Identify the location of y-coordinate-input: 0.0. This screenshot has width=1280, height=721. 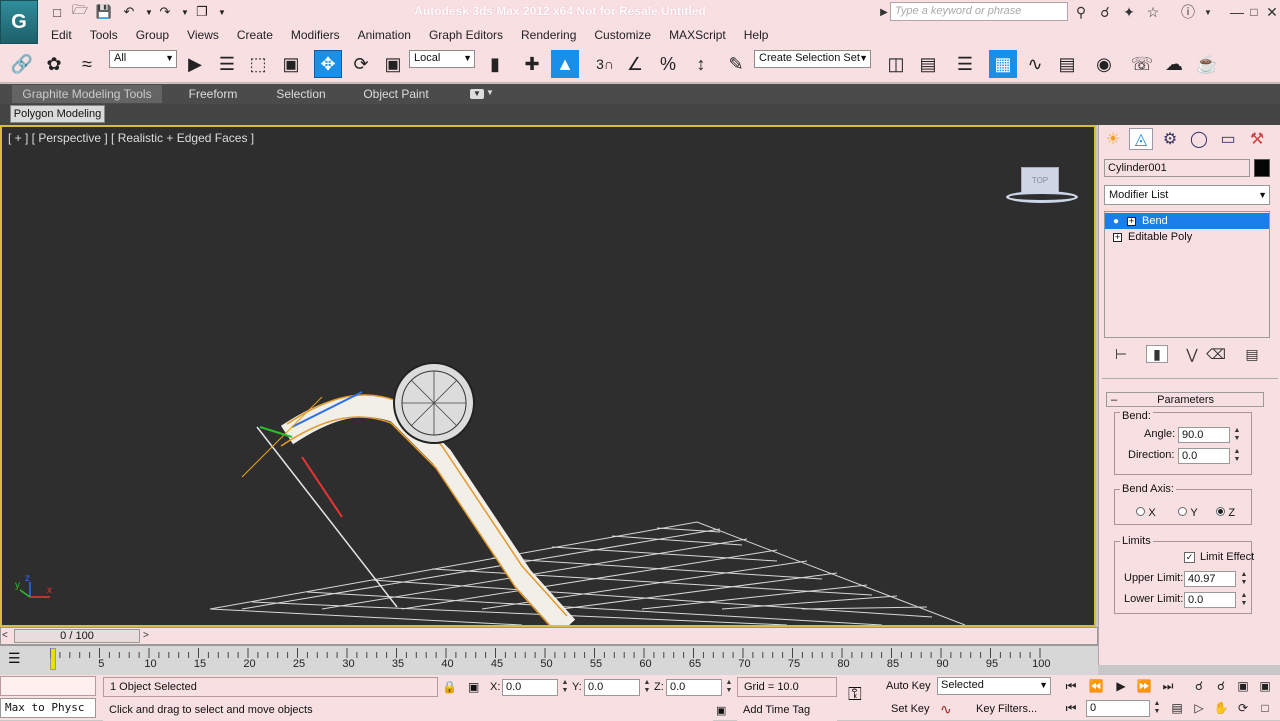
(612, 687).